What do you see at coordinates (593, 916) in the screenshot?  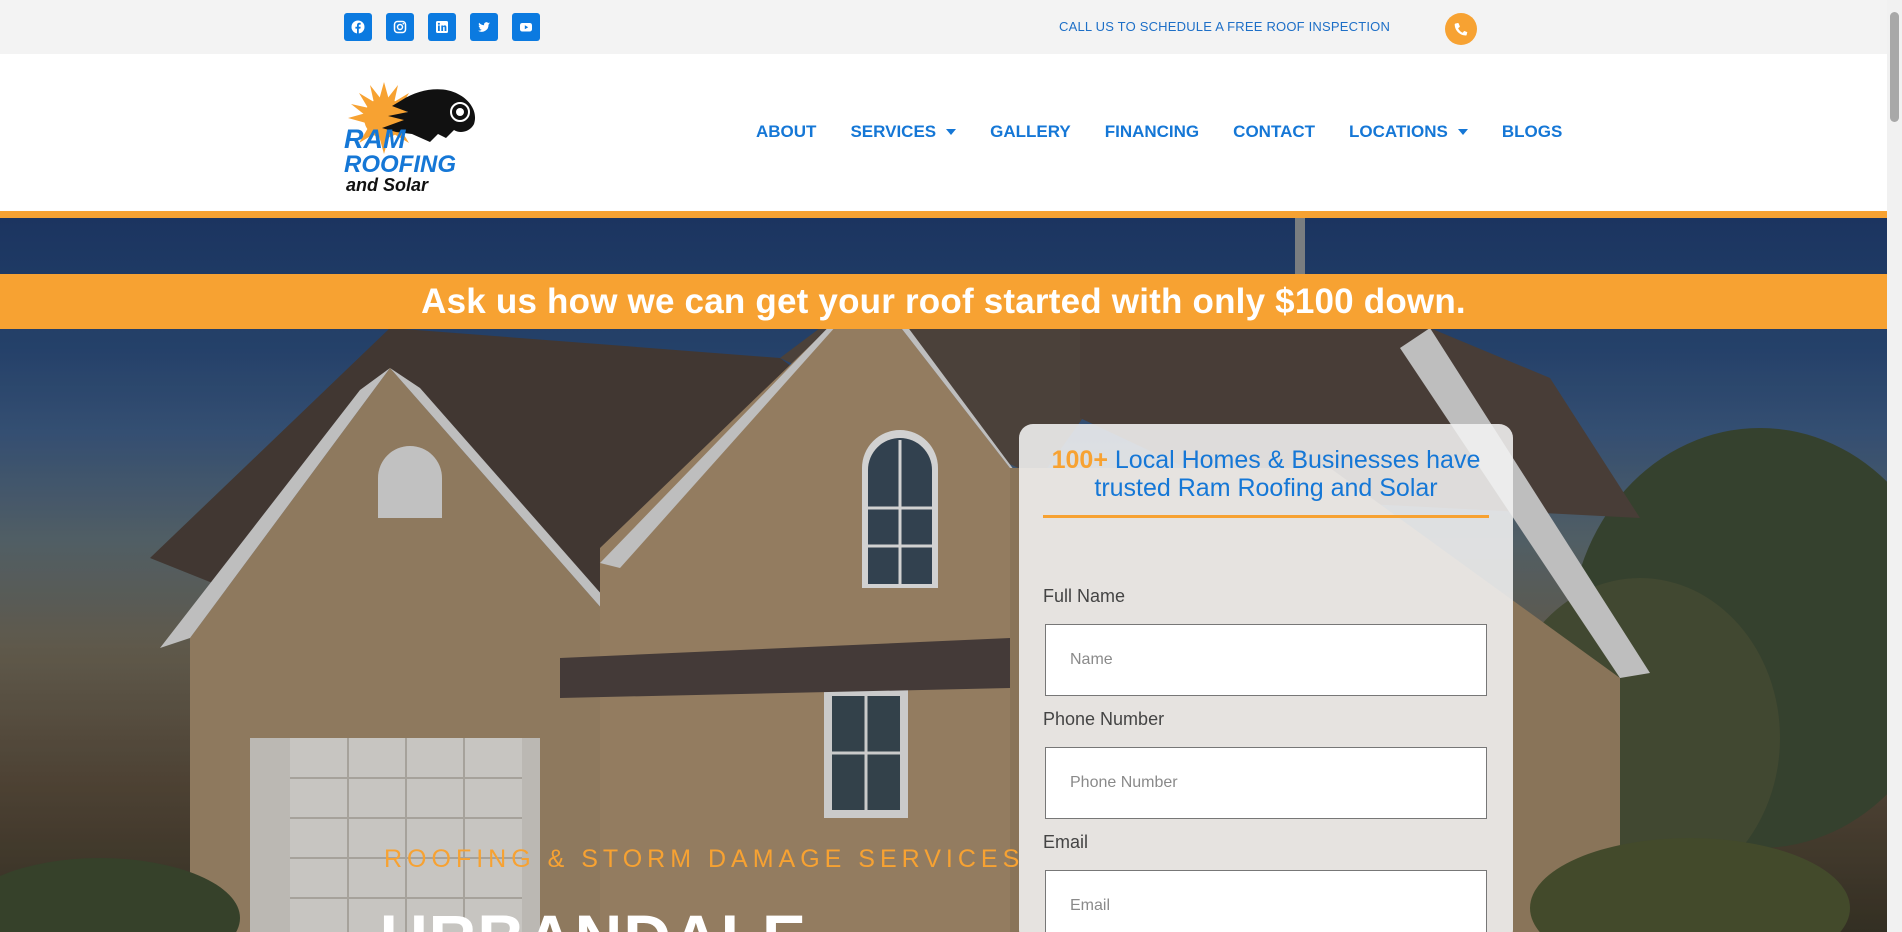 I see `hero-city-heading: URBANDALE` at bounding box center [593, 916].